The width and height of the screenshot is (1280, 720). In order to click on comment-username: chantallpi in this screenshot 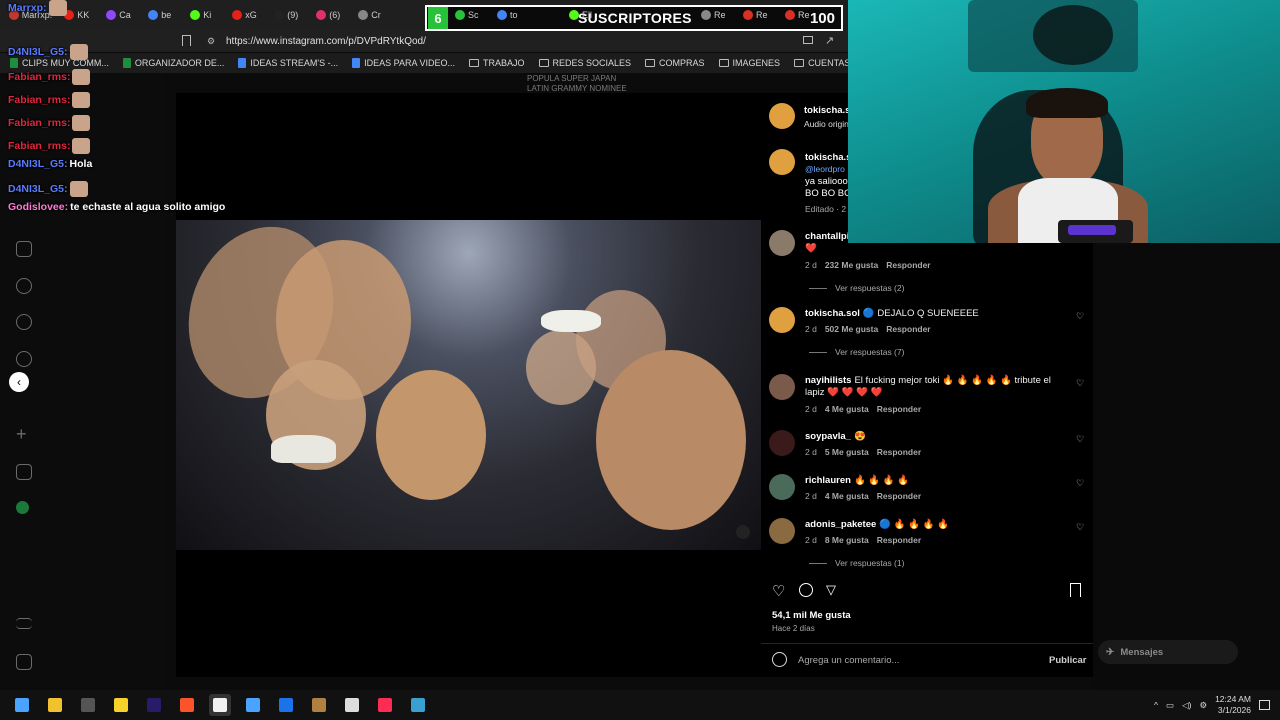, I will do `click(827, 236)`.